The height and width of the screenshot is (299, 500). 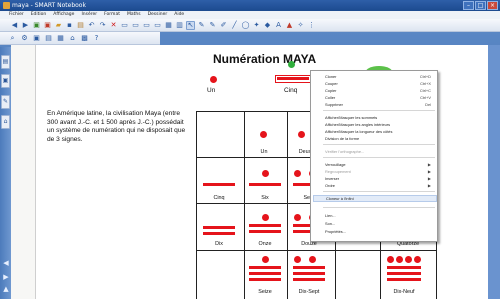 I want to click on tools-icon: ⚙, so click(x=24, y=38).